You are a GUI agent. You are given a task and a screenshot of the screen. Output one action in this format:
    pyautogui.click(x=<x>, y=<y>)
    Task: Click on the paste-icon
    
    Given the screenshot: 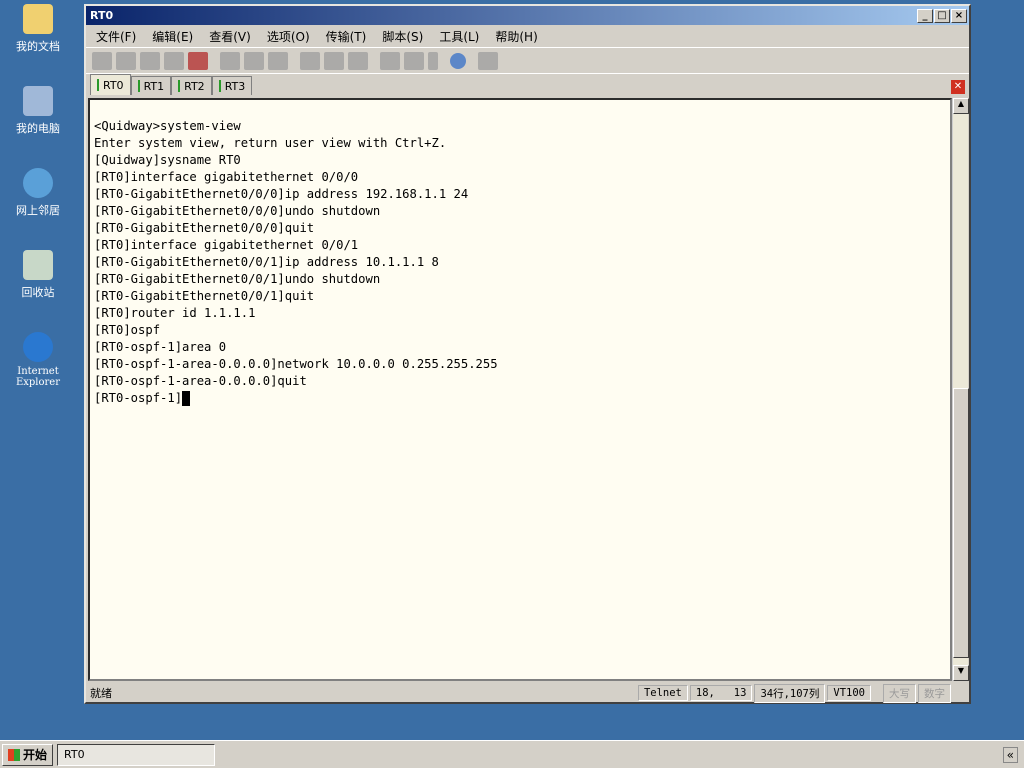 What is the action you would take?
    pyautogui.click(x=254, y=60)
    